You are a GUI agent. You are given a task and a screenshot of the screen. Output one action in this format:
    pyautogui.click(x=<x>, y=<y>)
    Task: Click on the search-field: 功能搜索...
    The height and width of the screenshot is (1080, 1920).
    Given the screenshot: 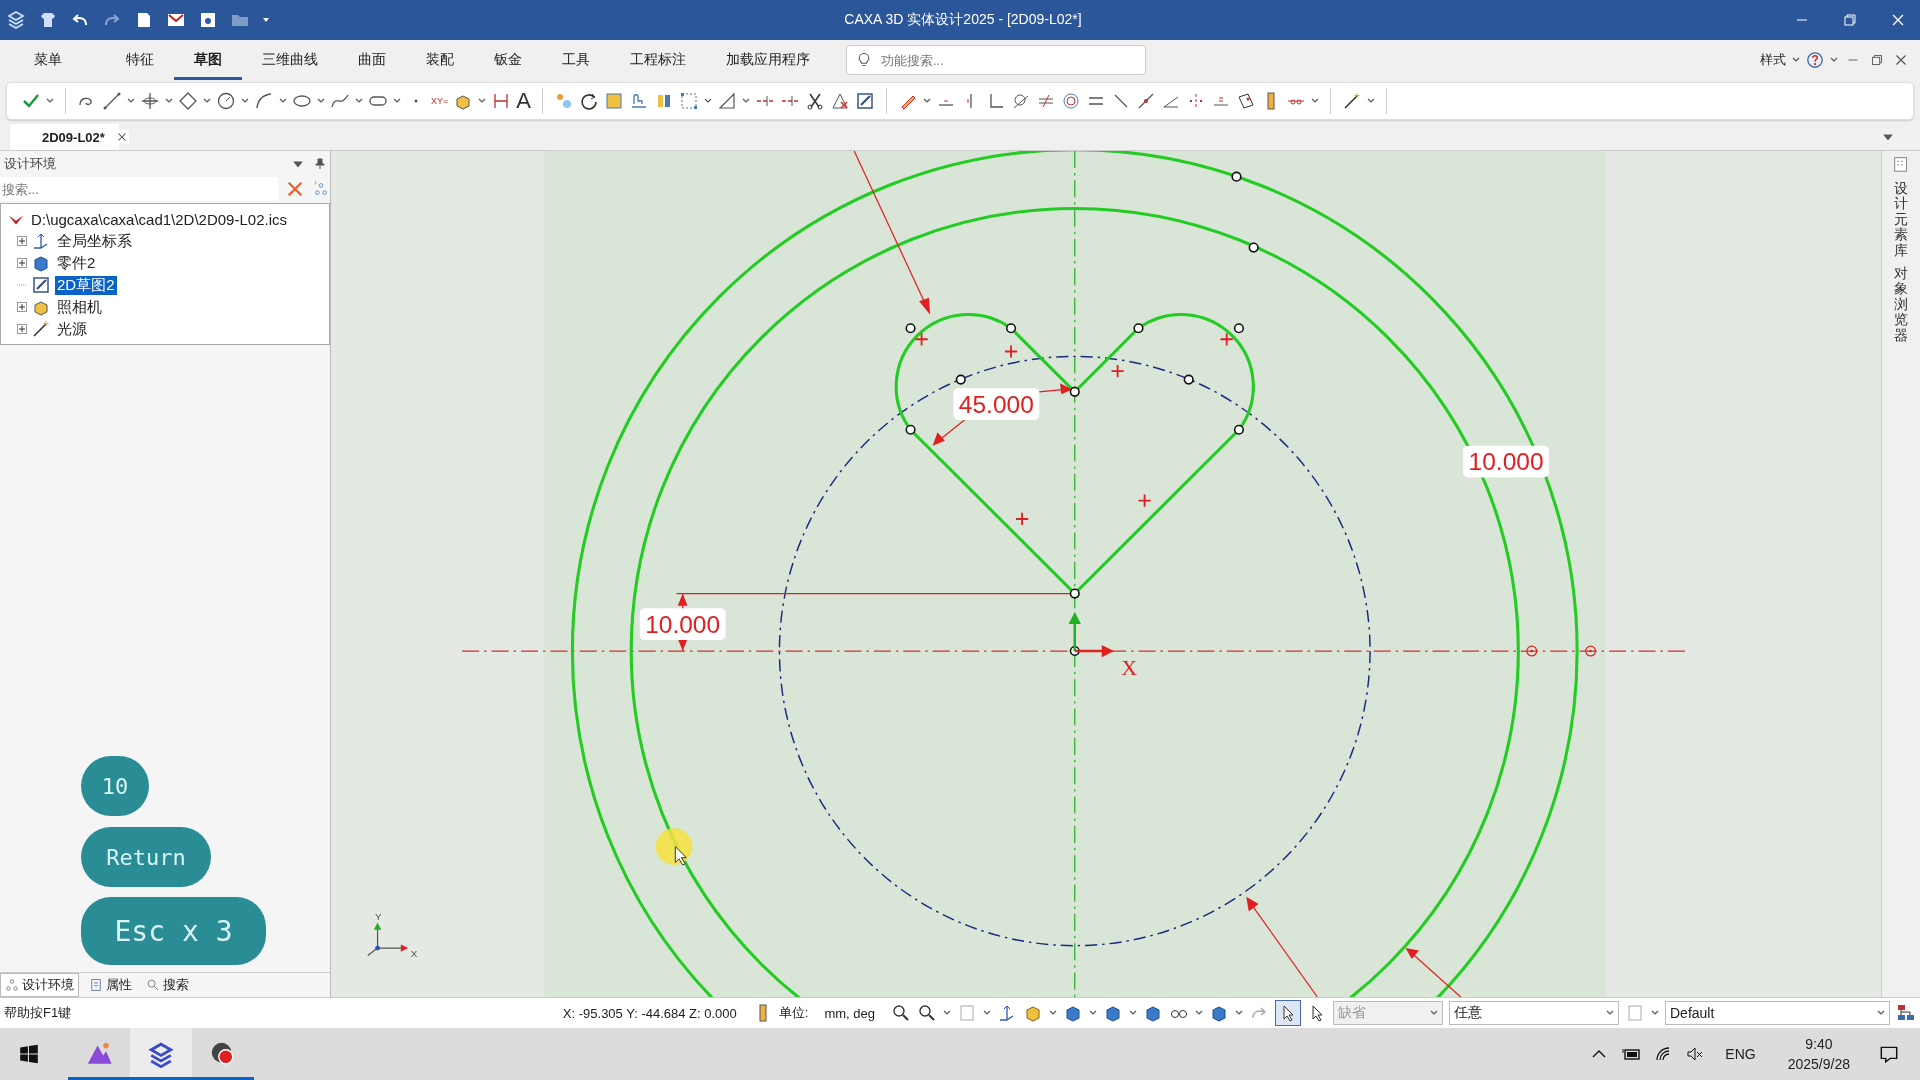 What is the action you would take?
    pyautogui.click(x=996, y=60)
    